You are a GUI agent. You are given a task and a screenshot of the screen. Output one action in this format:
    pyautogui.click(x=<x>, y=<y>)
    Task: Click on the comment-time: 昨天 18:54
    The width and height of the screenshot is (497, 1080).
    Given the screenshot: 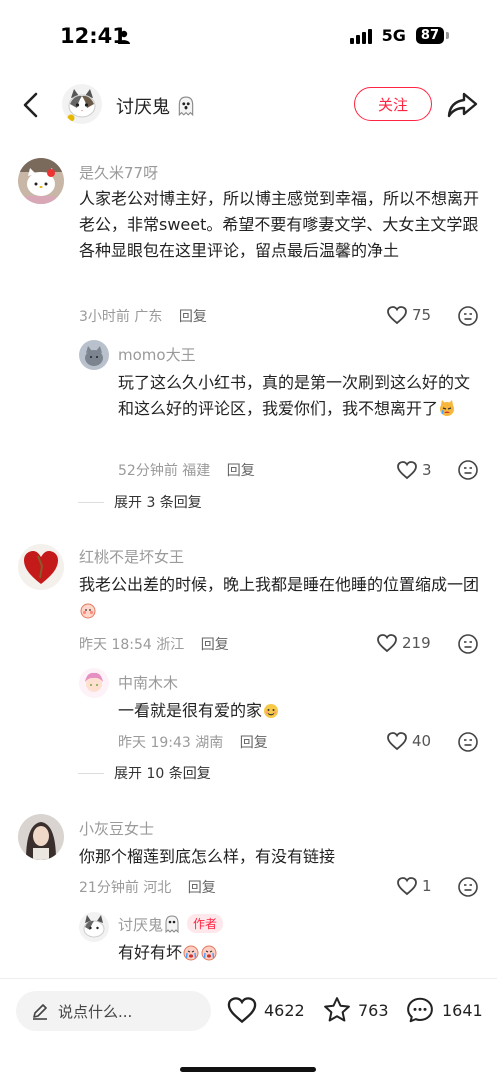 What is the action you would take?
    pyautogui.click(x=115, y=645)
    